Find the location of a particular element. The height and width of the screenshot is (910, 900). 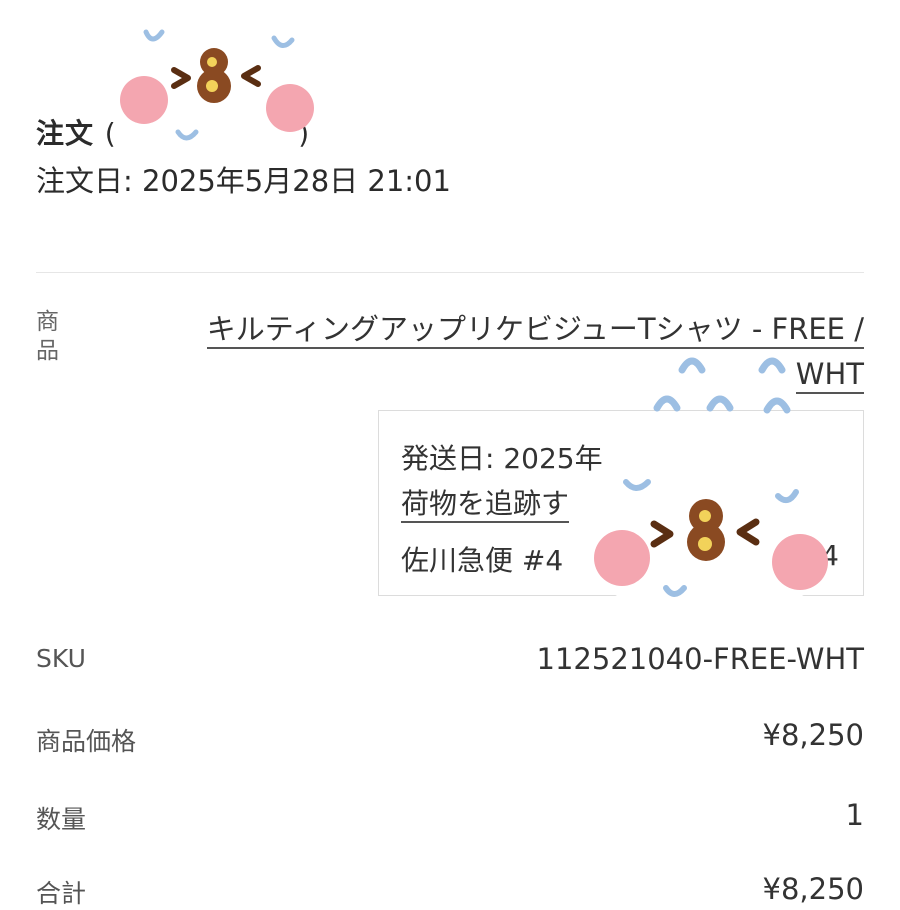

quantity-label: 数量 is located at coordinates (61, 819).